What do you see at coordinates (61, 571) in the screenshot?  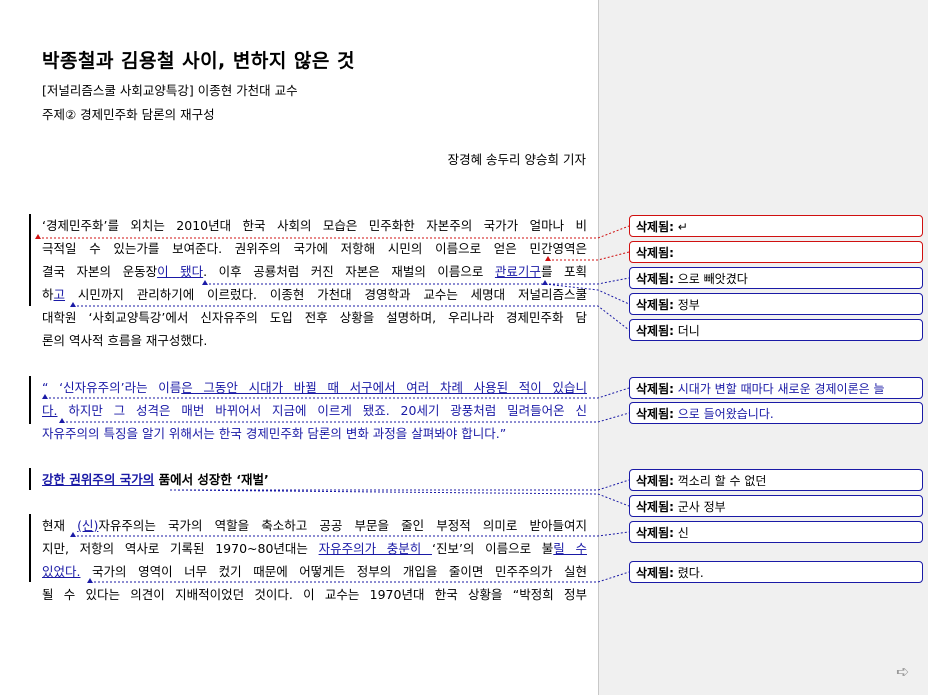 I see `inserted-text: 있었다.` at bounding box center [61, 571].